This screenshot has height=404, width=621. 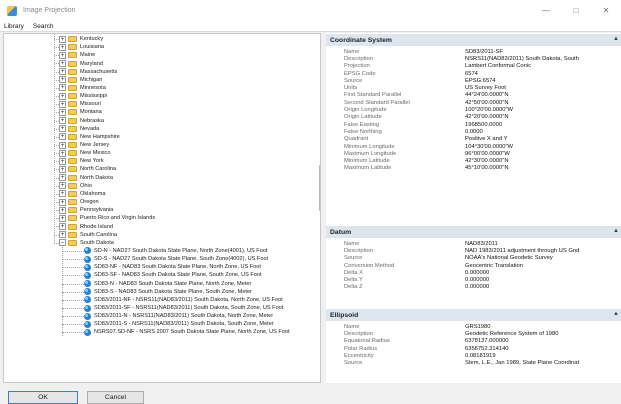 I want to click on tree-item-puerto-rico-and-virgin-islands: + Puerto Rico and Virgin Islands, so click(x=107, y=218).